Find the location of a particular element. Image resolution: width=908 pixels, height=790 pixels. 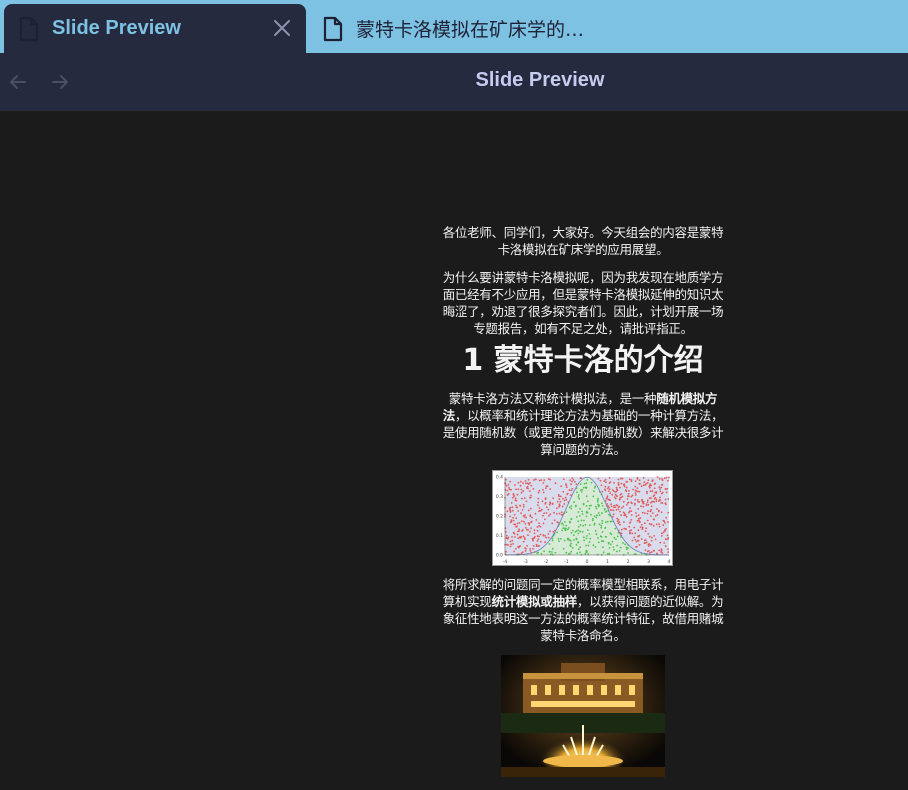

close-icon is located at coordinates (282, 28).